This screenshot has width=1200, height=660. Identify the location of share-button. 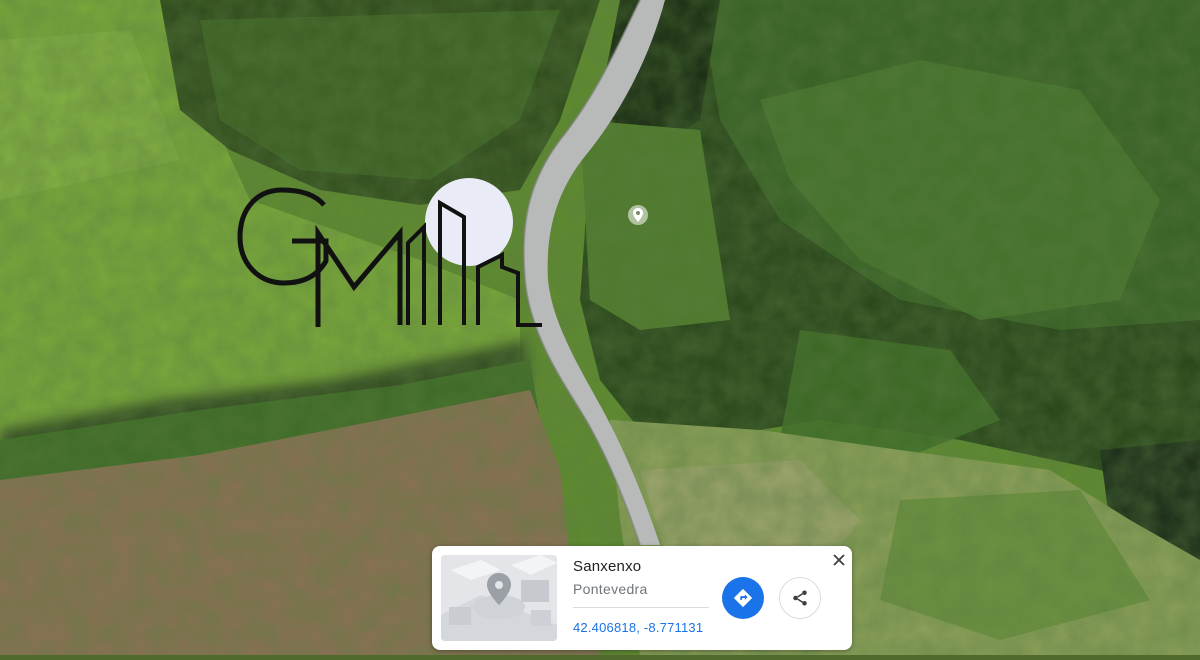
(800, 598).